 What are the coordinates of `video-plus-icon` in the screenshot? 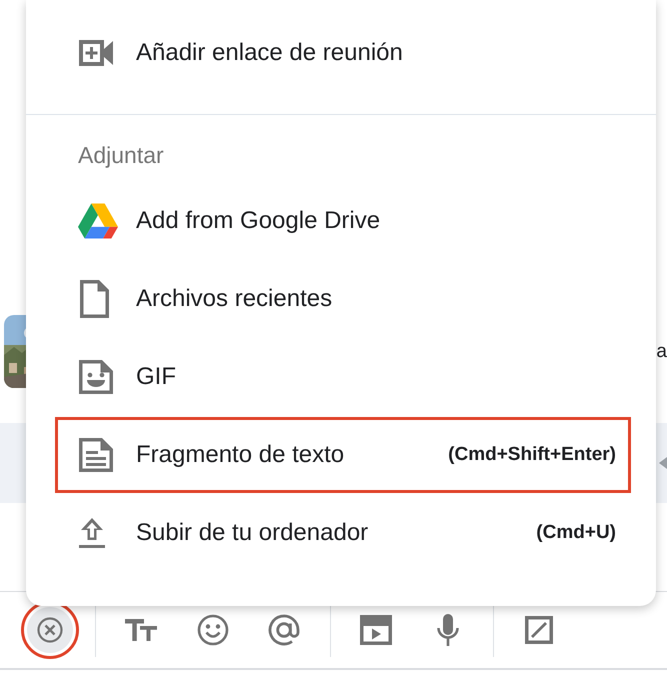 It's located at (96, 53).